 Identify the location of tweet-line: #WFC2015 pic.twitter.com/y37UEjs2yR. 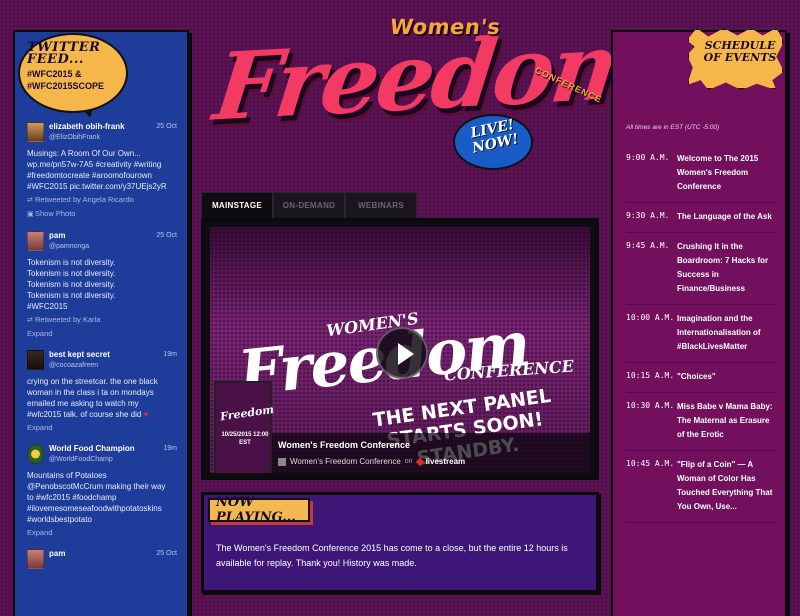
(102, 186).